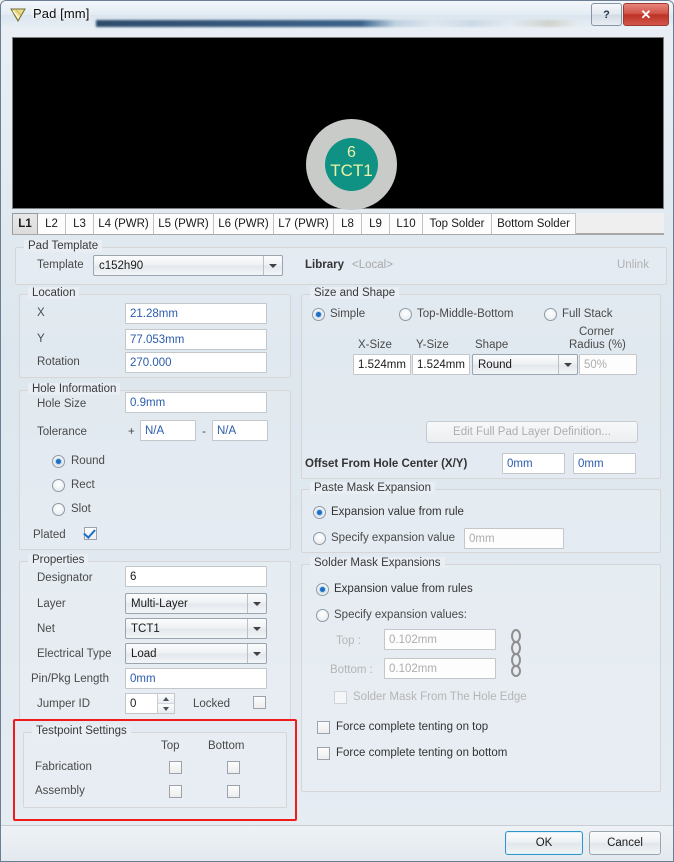 The height and width of the screenshot is (862, 674). I want to click on y-size-input: 1.524mm, so click(441, 364).